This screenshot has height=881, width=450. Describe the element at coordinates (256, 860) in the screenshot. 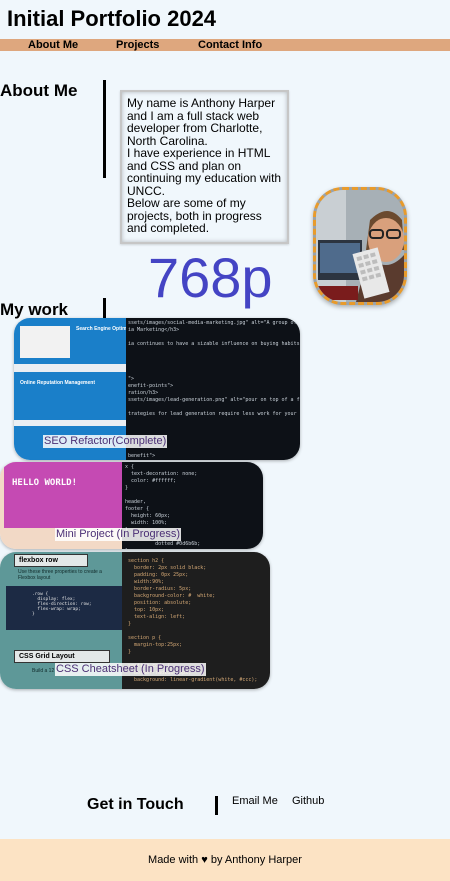

I see `footer-author: by Anthony Harper` at that location.